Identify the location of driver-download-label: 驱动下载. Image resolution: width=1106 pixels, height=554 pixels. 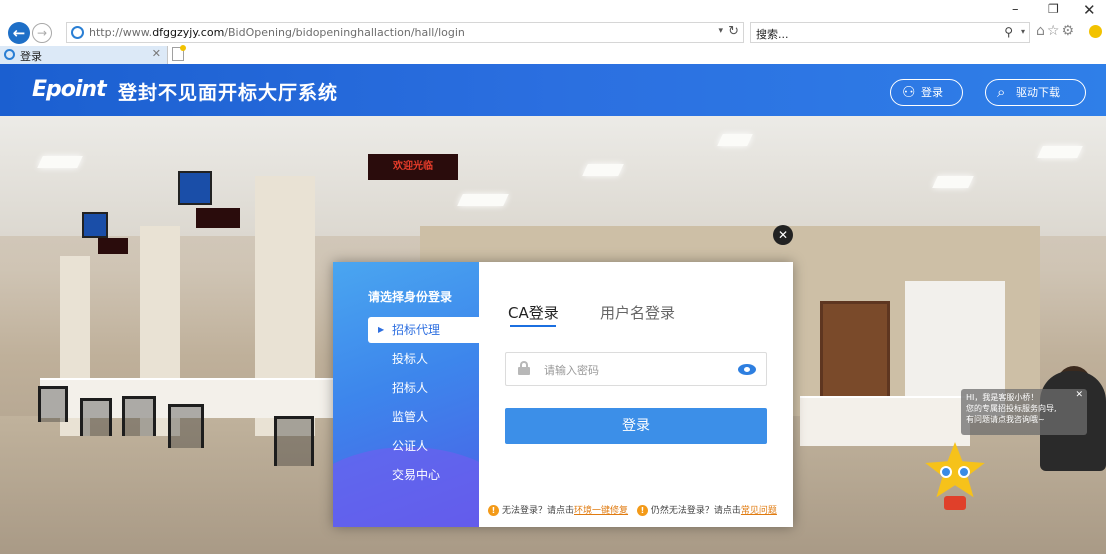
(1038, 92).